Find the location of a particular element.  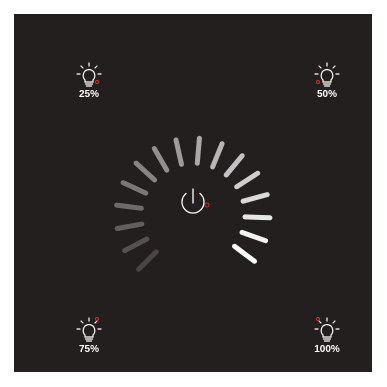

power-button is located at coordinates (195, 201).